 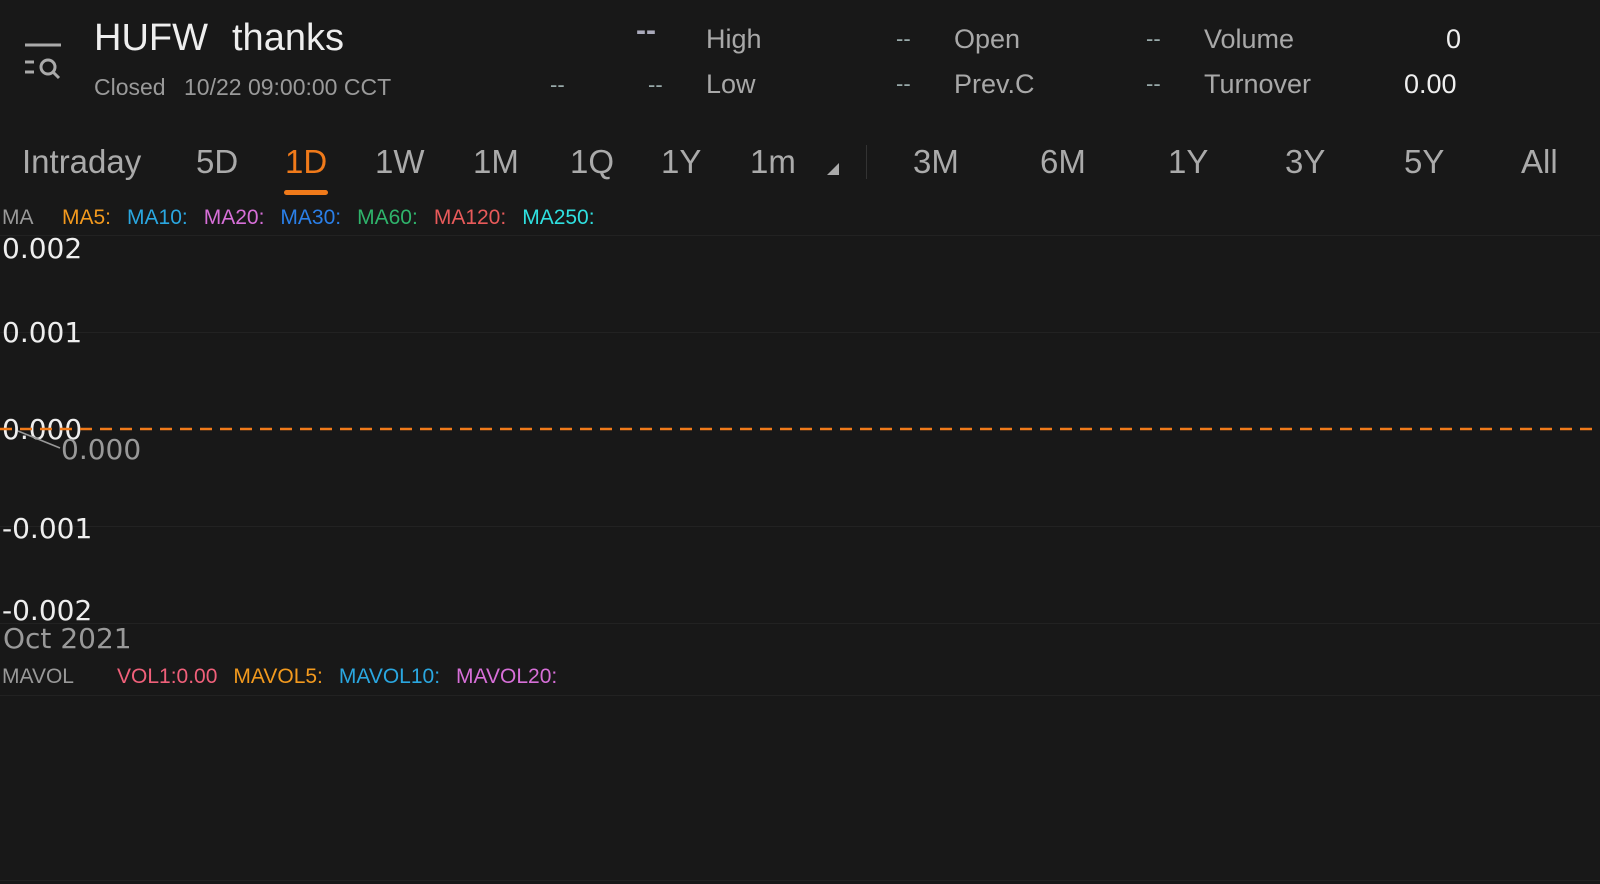 I want to click on tab-1m: 1M, so click(x=496, y=162).